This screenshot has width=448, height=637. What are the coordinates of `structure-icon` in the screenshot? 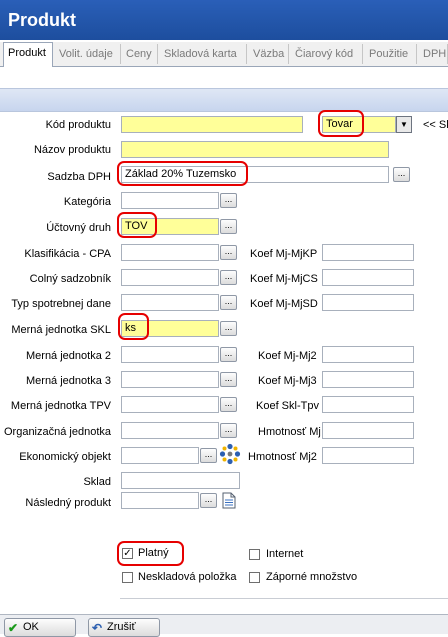 It's located at (230, 454).